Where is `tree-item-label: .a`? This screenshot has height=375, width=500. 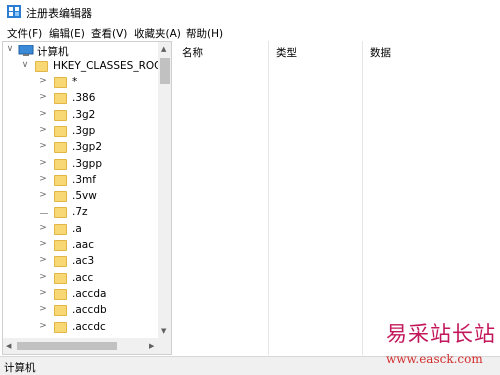
tree-item-label: .a is located at coordinates (77, 228).